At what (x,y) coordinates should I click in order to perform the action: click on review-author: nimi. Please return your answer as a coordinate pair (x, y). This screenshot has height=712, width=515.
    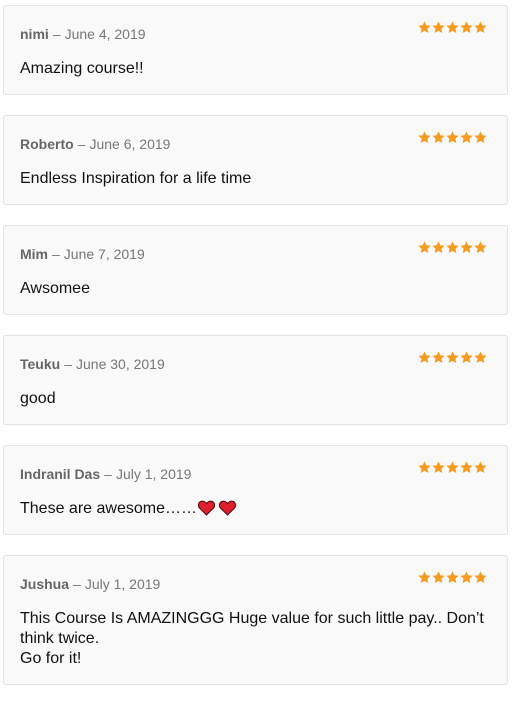
    Looking at the image, I should click on (34, 34).